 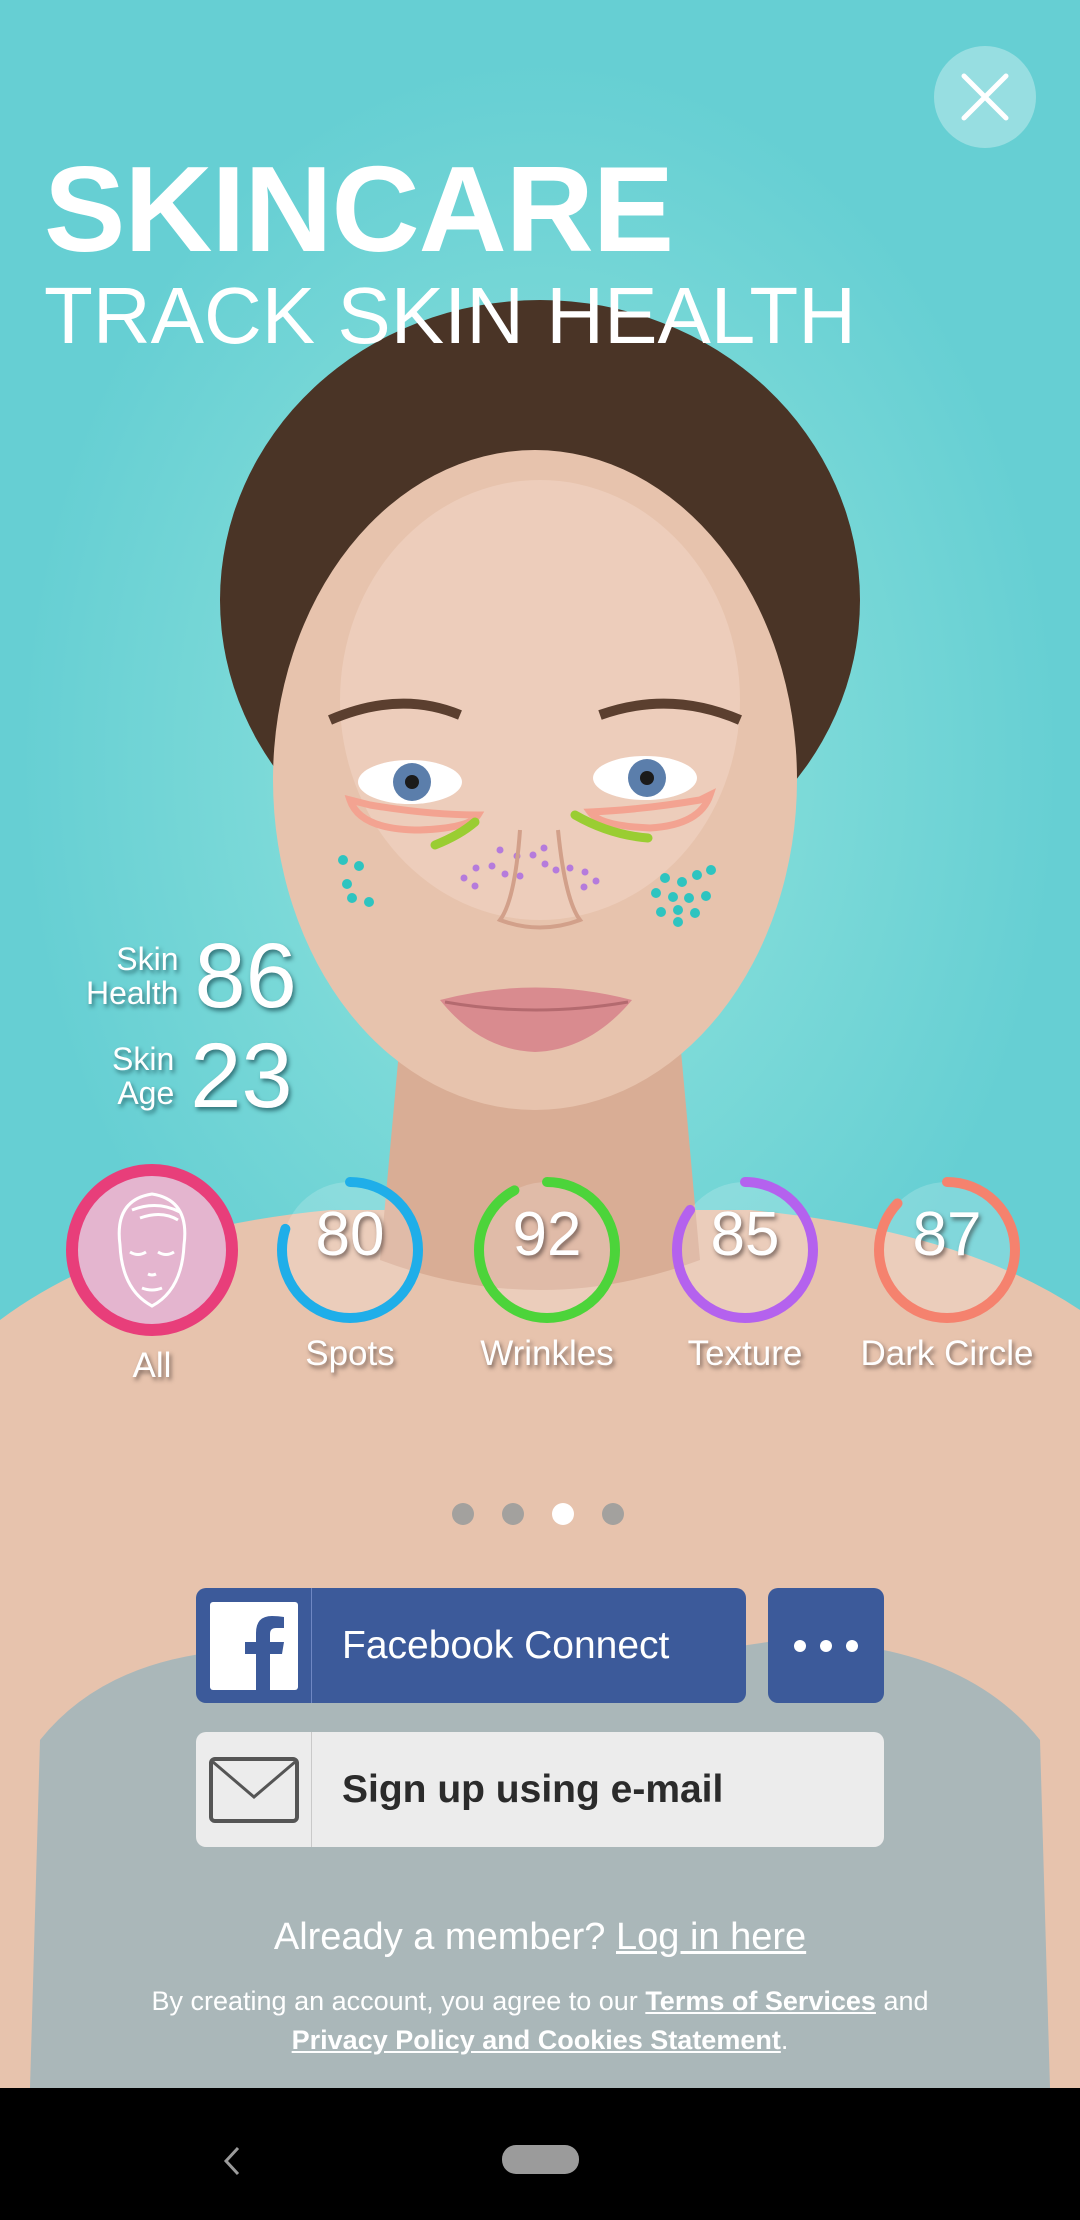 I want to click on metric-value: 92, so click(x=547, y=1234).